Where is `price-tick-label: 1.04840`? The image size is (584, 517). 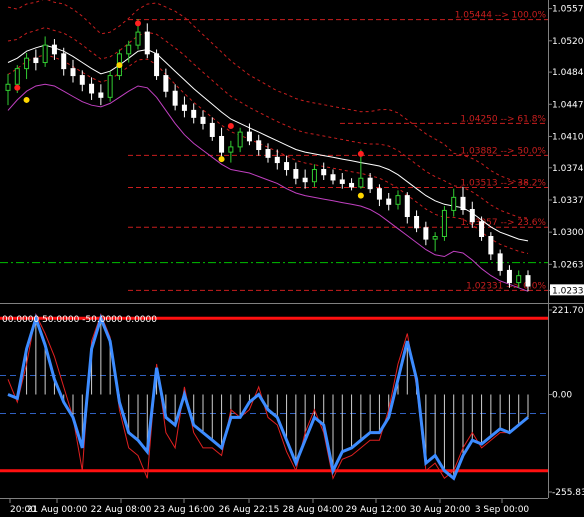
price-tick-label: 1.04840 is located at coordinates (568, 73).